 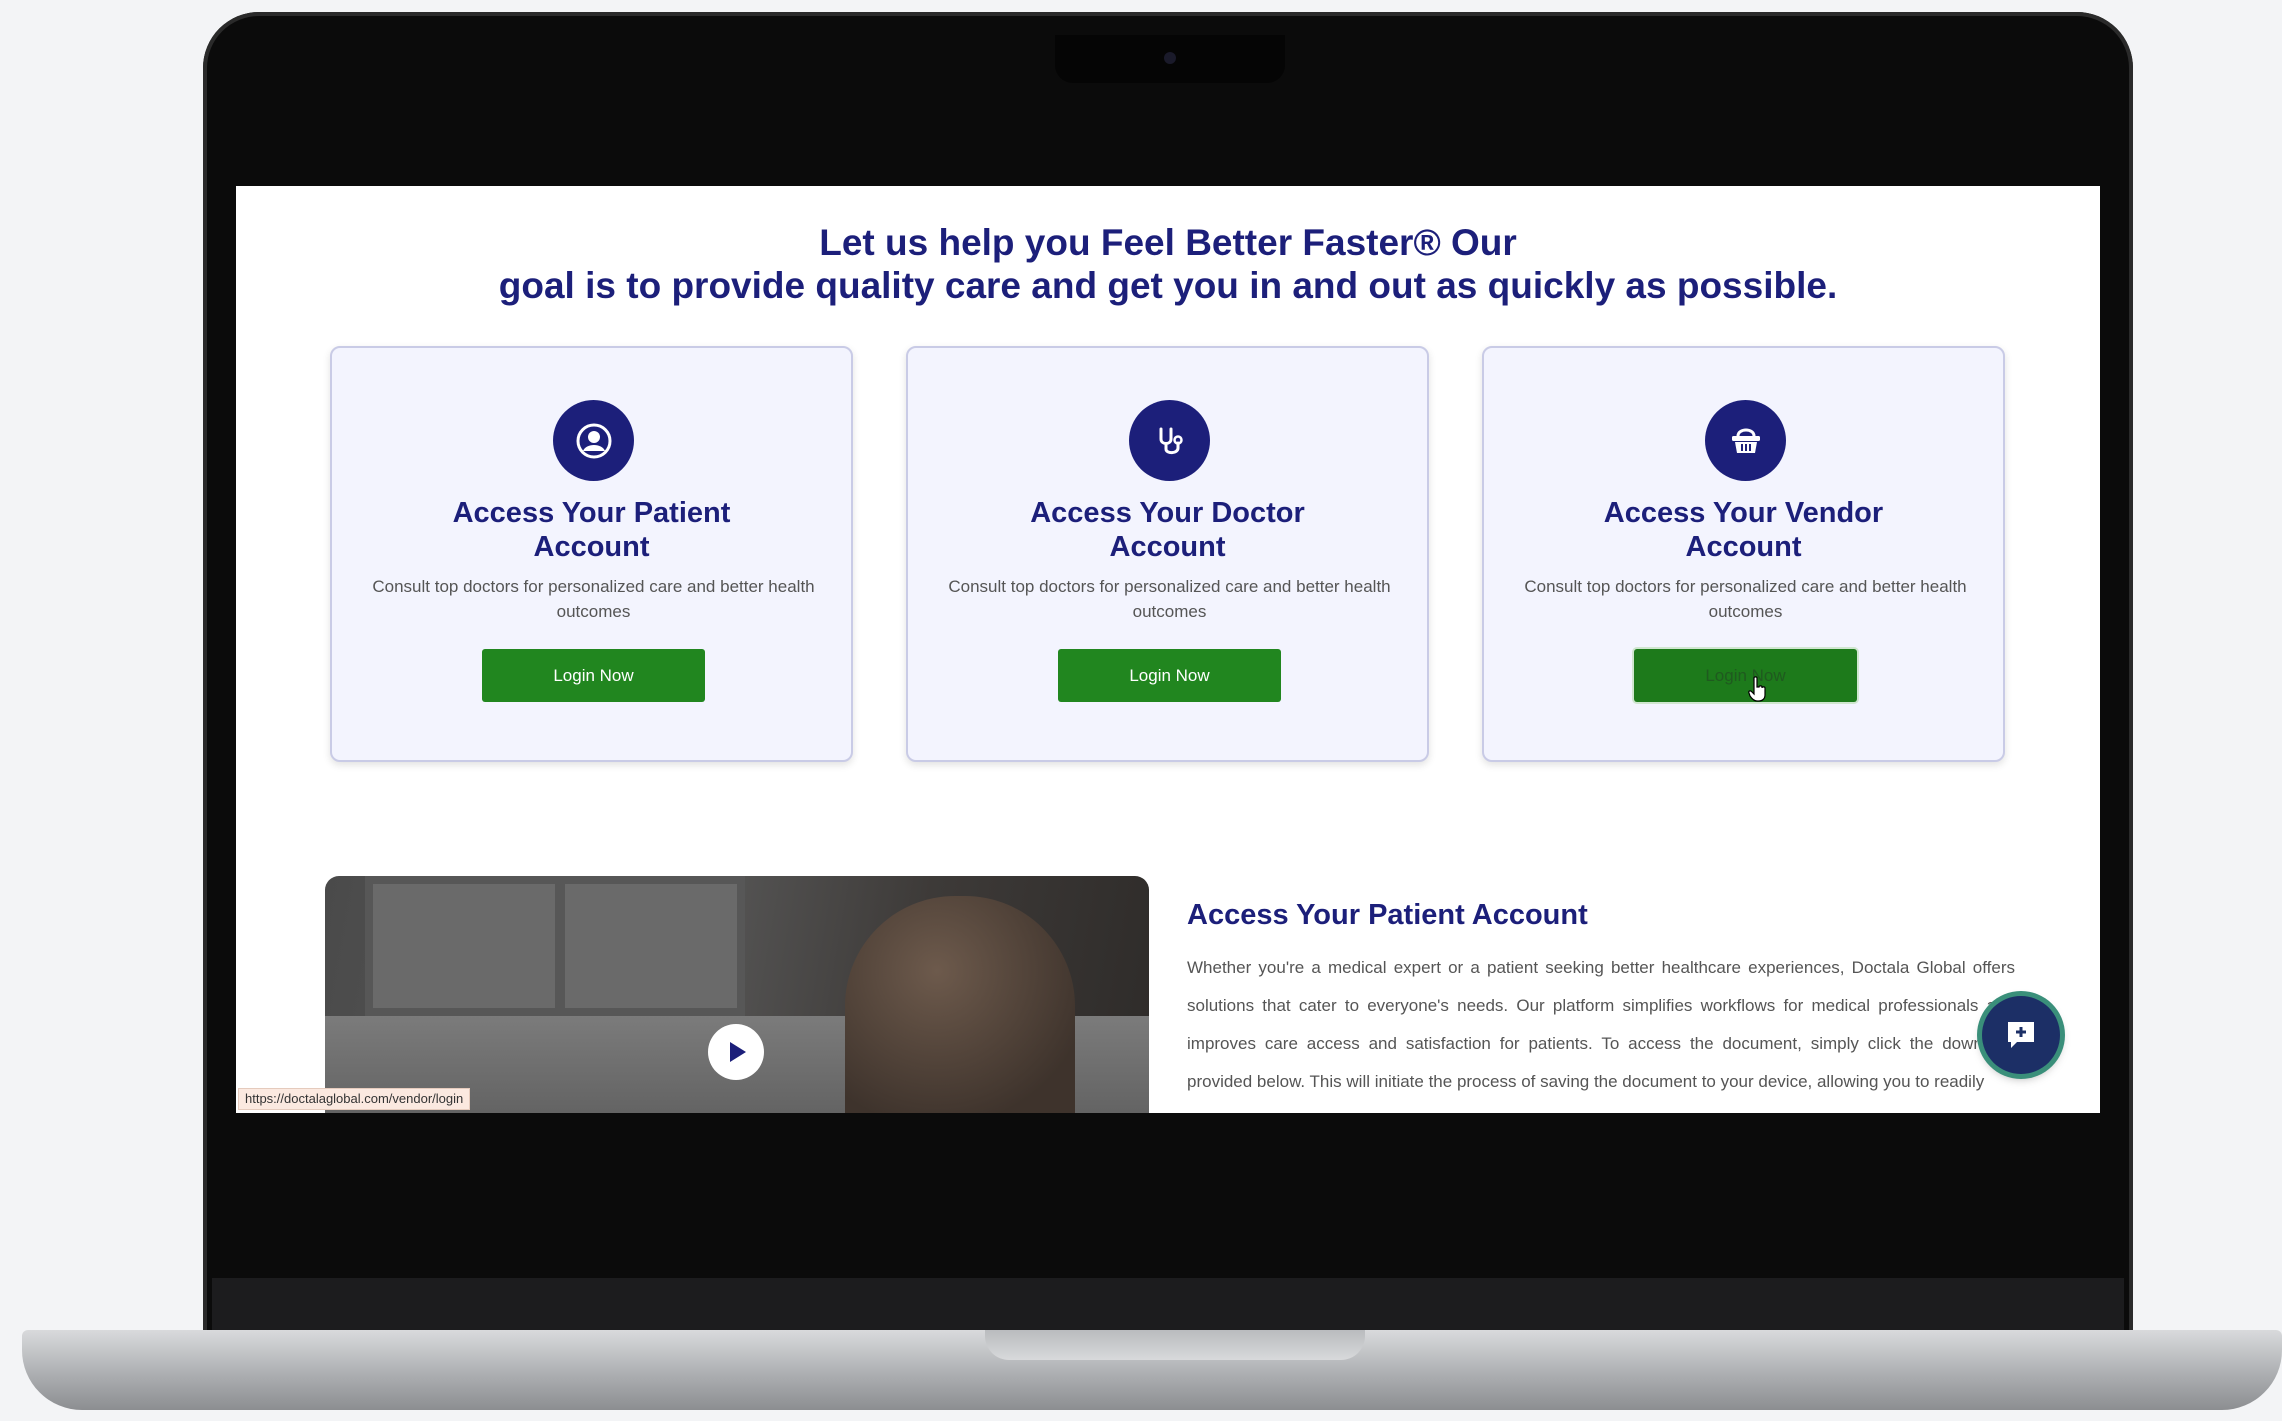 I want to click on card-title: Access Your Doctor Account, so click(x=1167, y=530).